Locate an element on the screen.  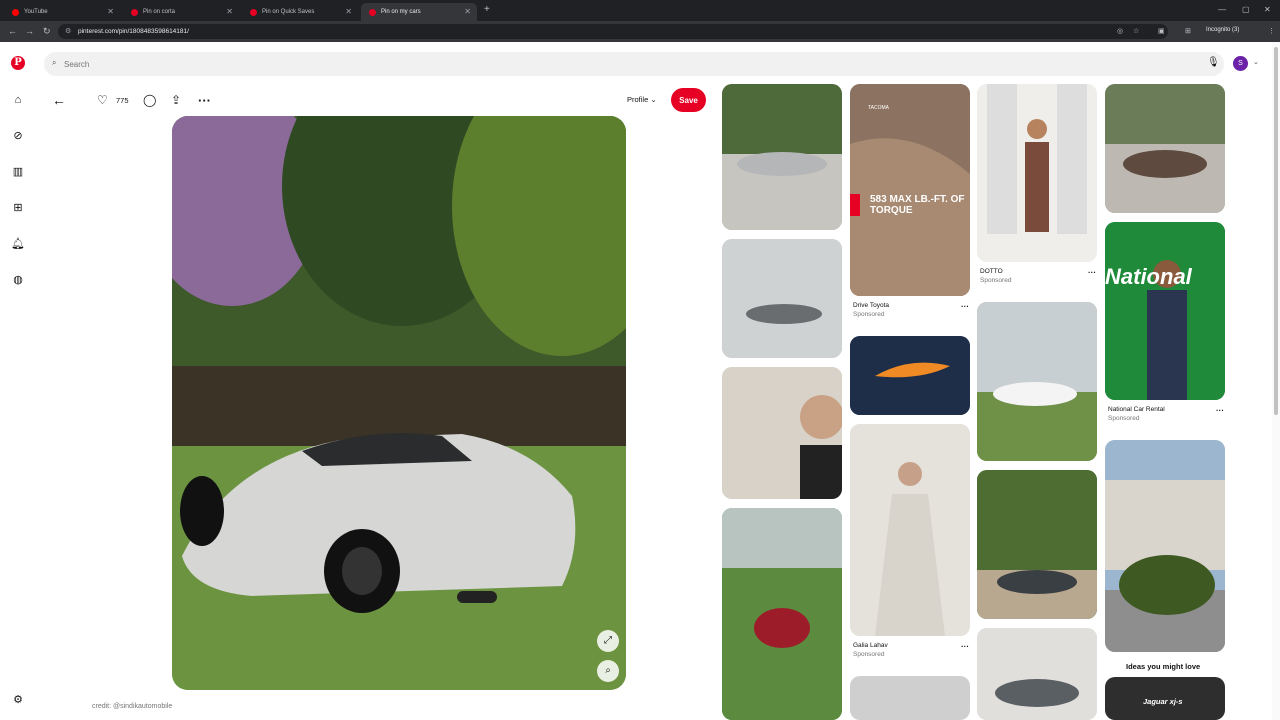
tab-label: YouTube is located at coordinates (36, 12).